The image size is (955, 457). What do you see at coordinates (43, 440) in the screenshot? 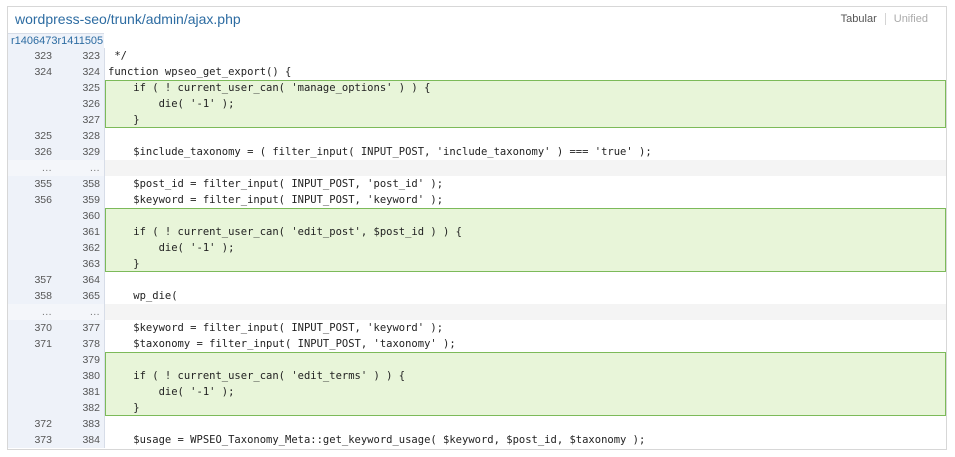
I see `old-line-number: 373` at bounding box center [43, 440].